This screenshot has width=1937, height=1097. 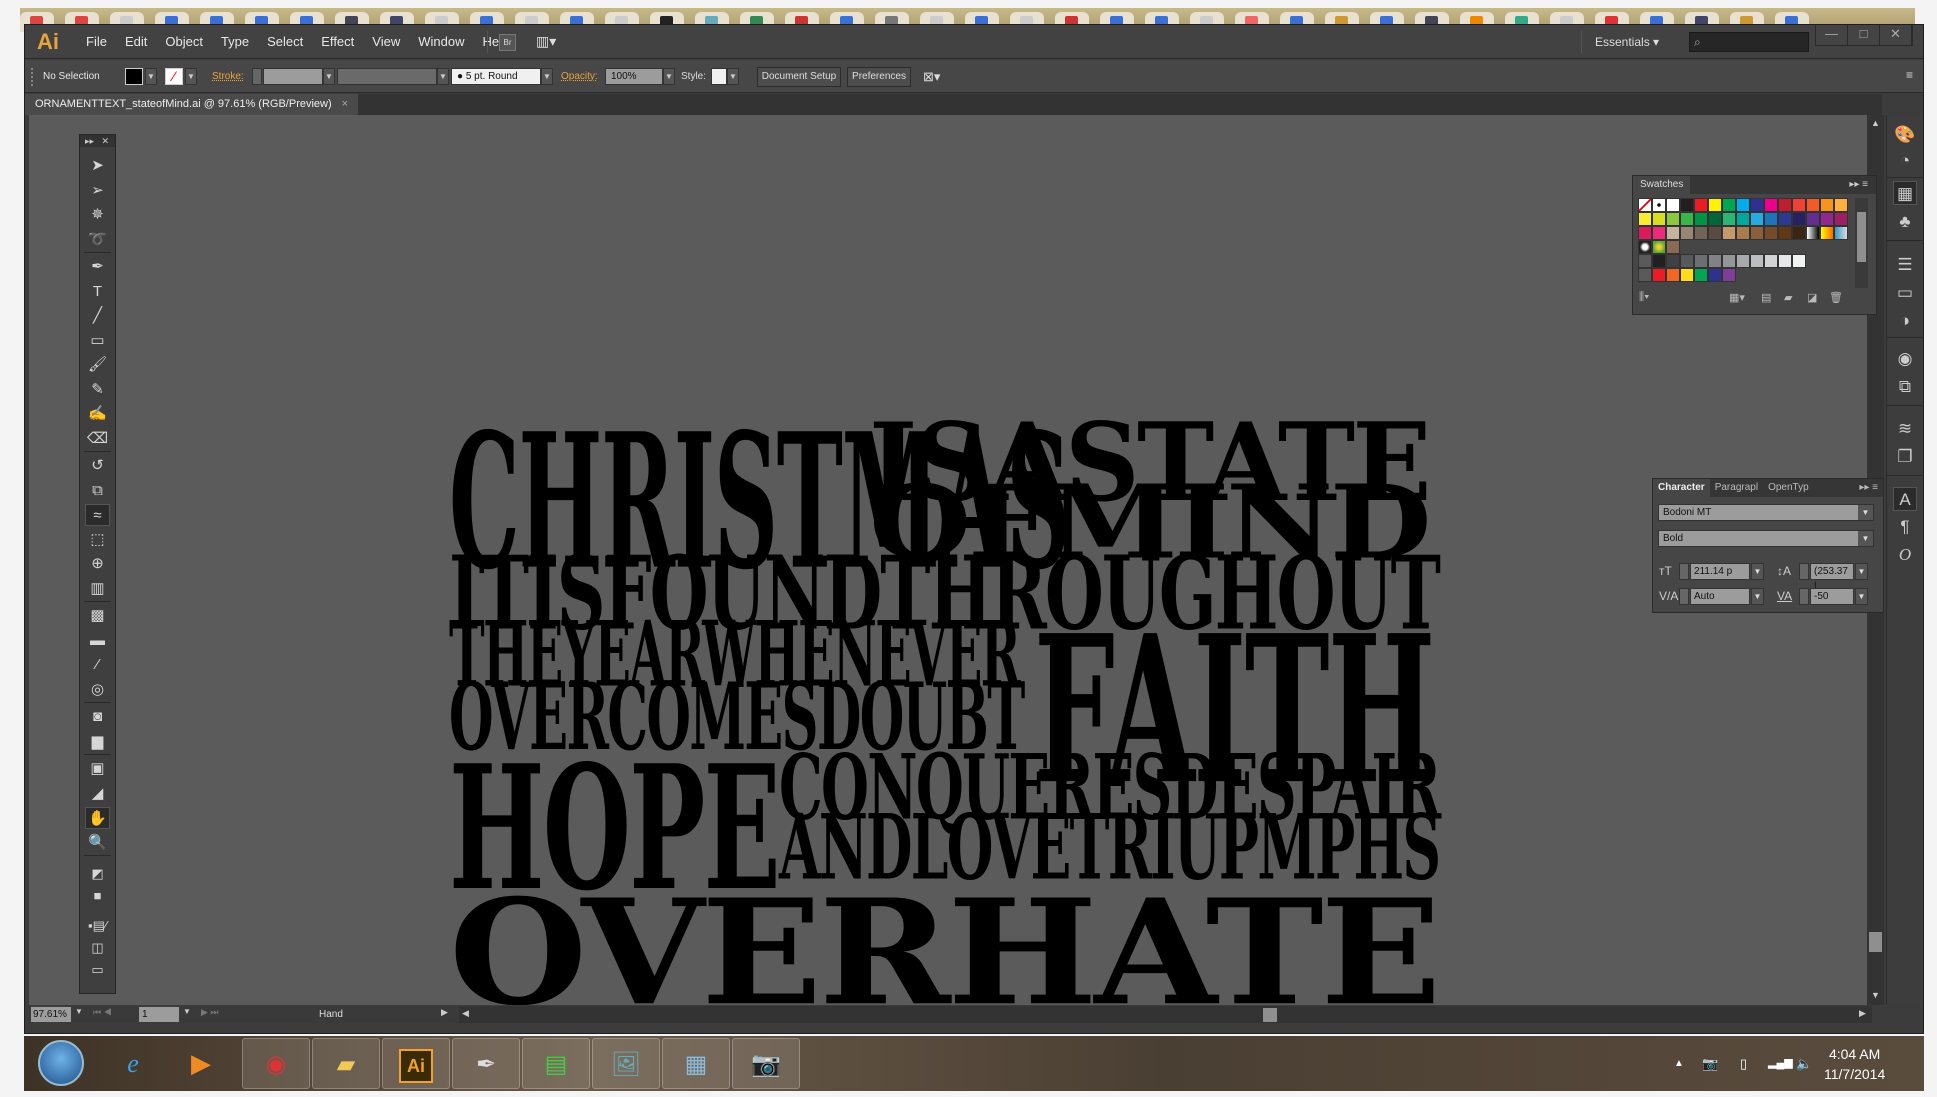 I want to click on swatch-folder, so click(x=1645, y=275).